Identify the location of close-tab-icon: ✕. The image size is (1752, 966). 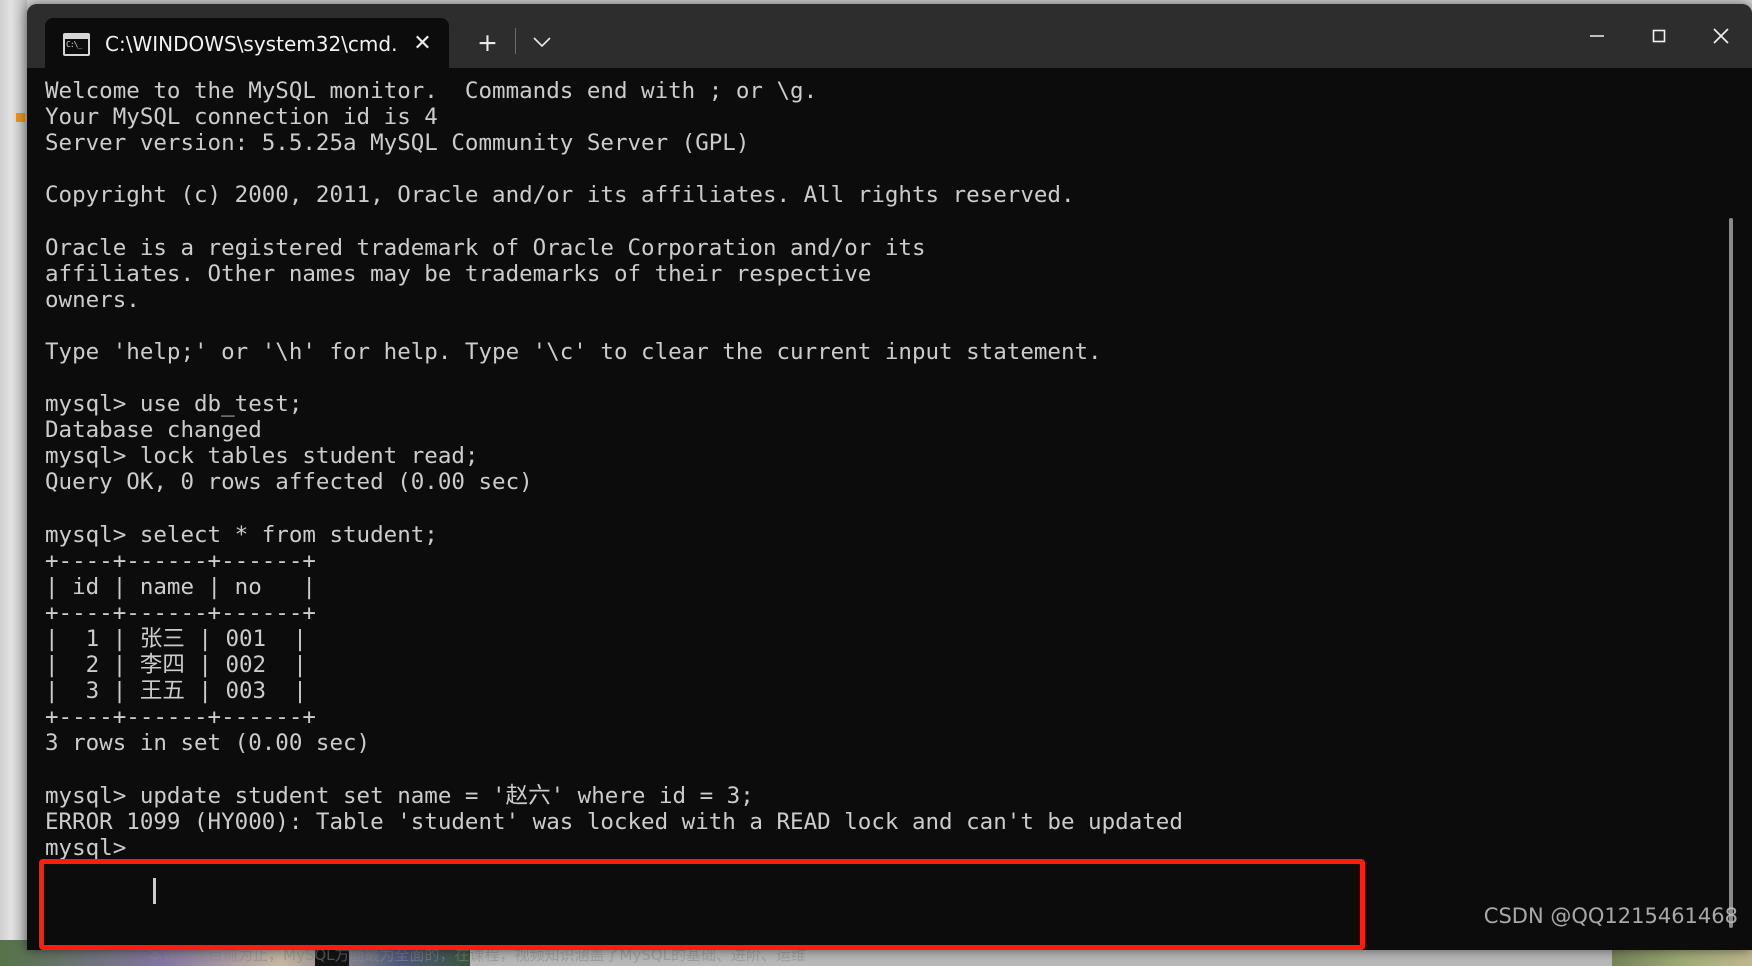
(422, 44).